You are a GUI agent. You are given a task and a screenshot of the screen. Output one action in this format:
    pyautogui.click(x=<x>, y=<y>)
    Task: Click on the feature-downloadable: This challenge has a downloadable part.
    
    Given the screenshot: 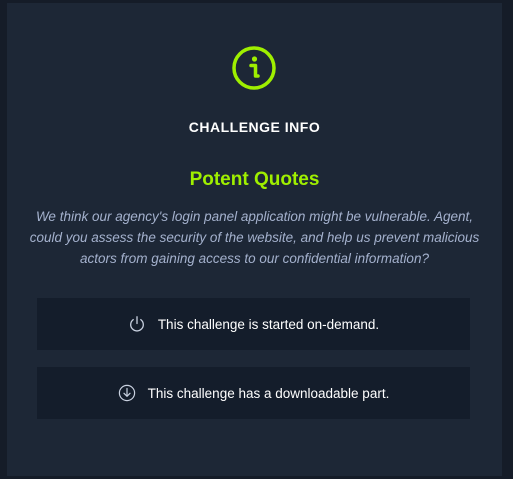 What is the action you would take?
    pyautogui.click(x=253, y=393)
    